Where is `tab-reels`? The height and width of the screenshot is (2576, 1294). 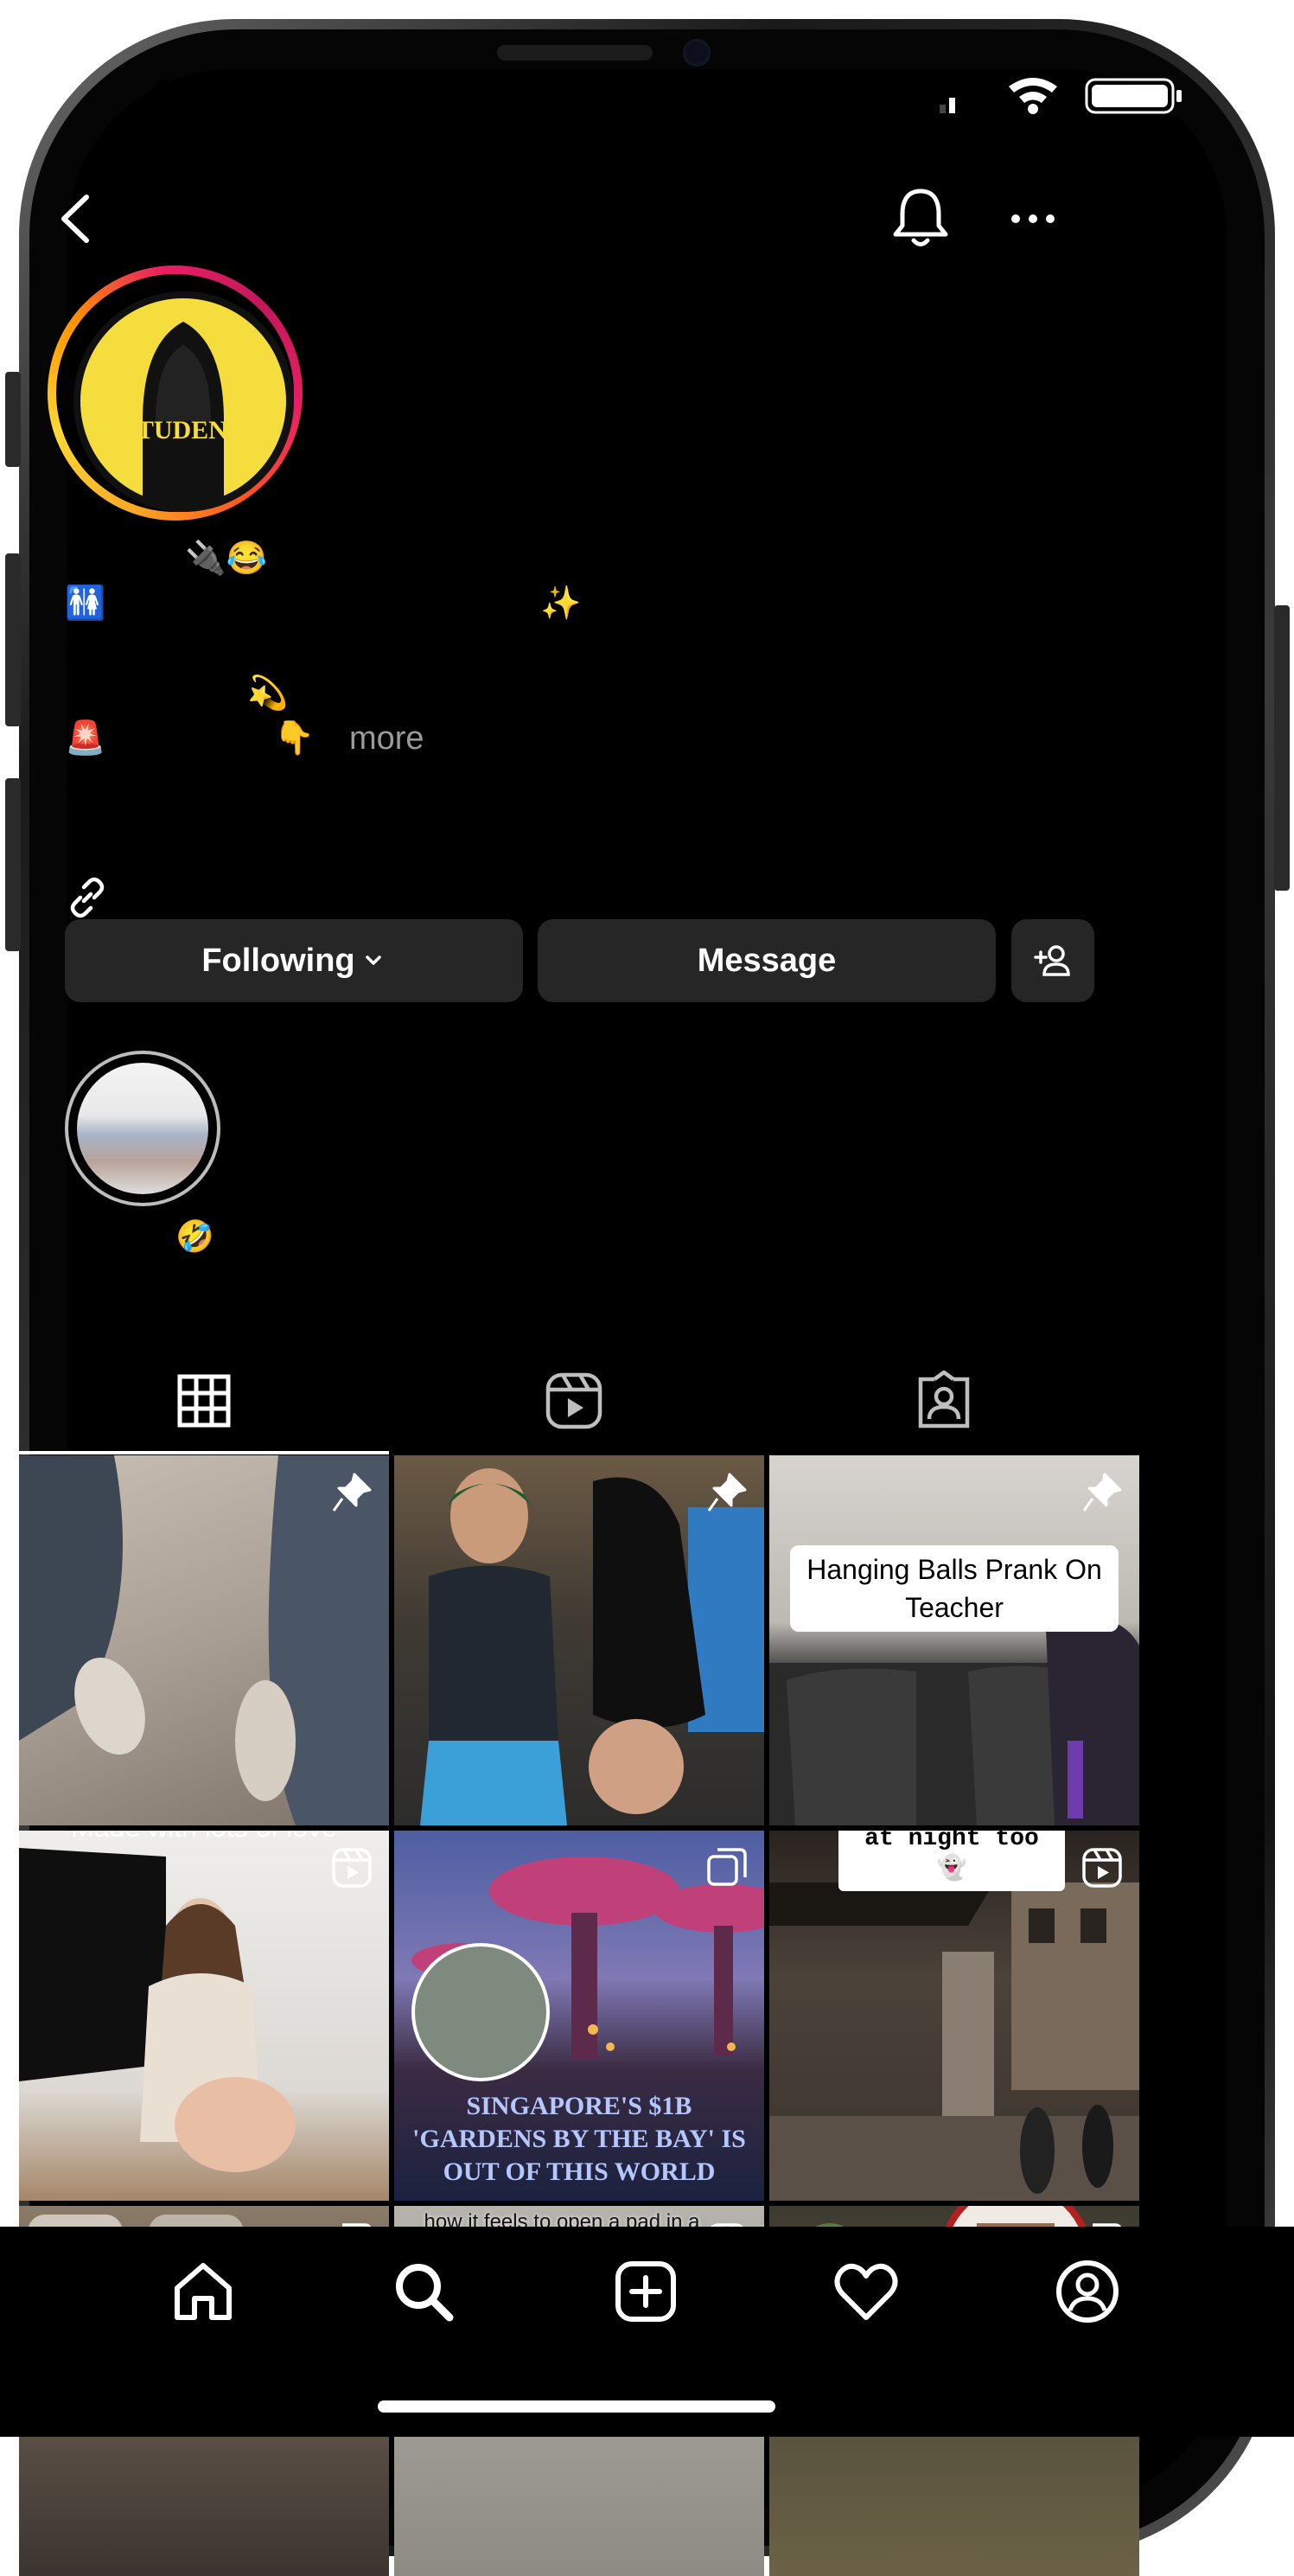 tab-reels is located at coordinates (574, 1401).